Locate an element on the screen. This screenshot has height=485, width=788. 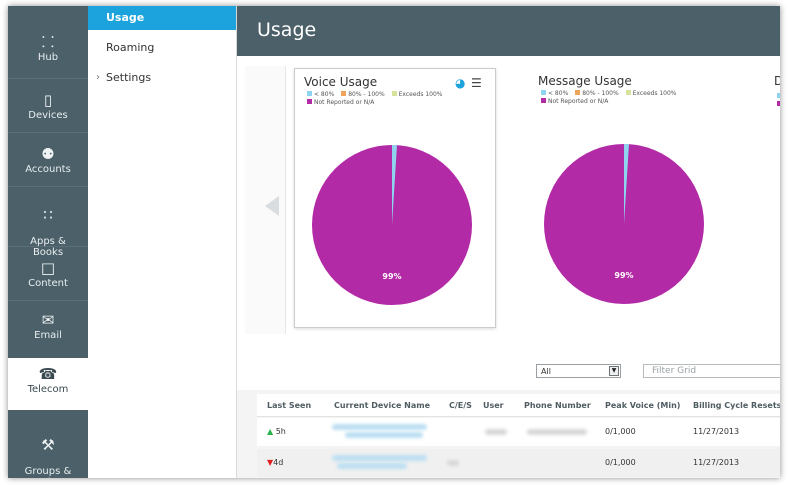
trend-up-icon: ▲ is located at coordinates (270, 431).